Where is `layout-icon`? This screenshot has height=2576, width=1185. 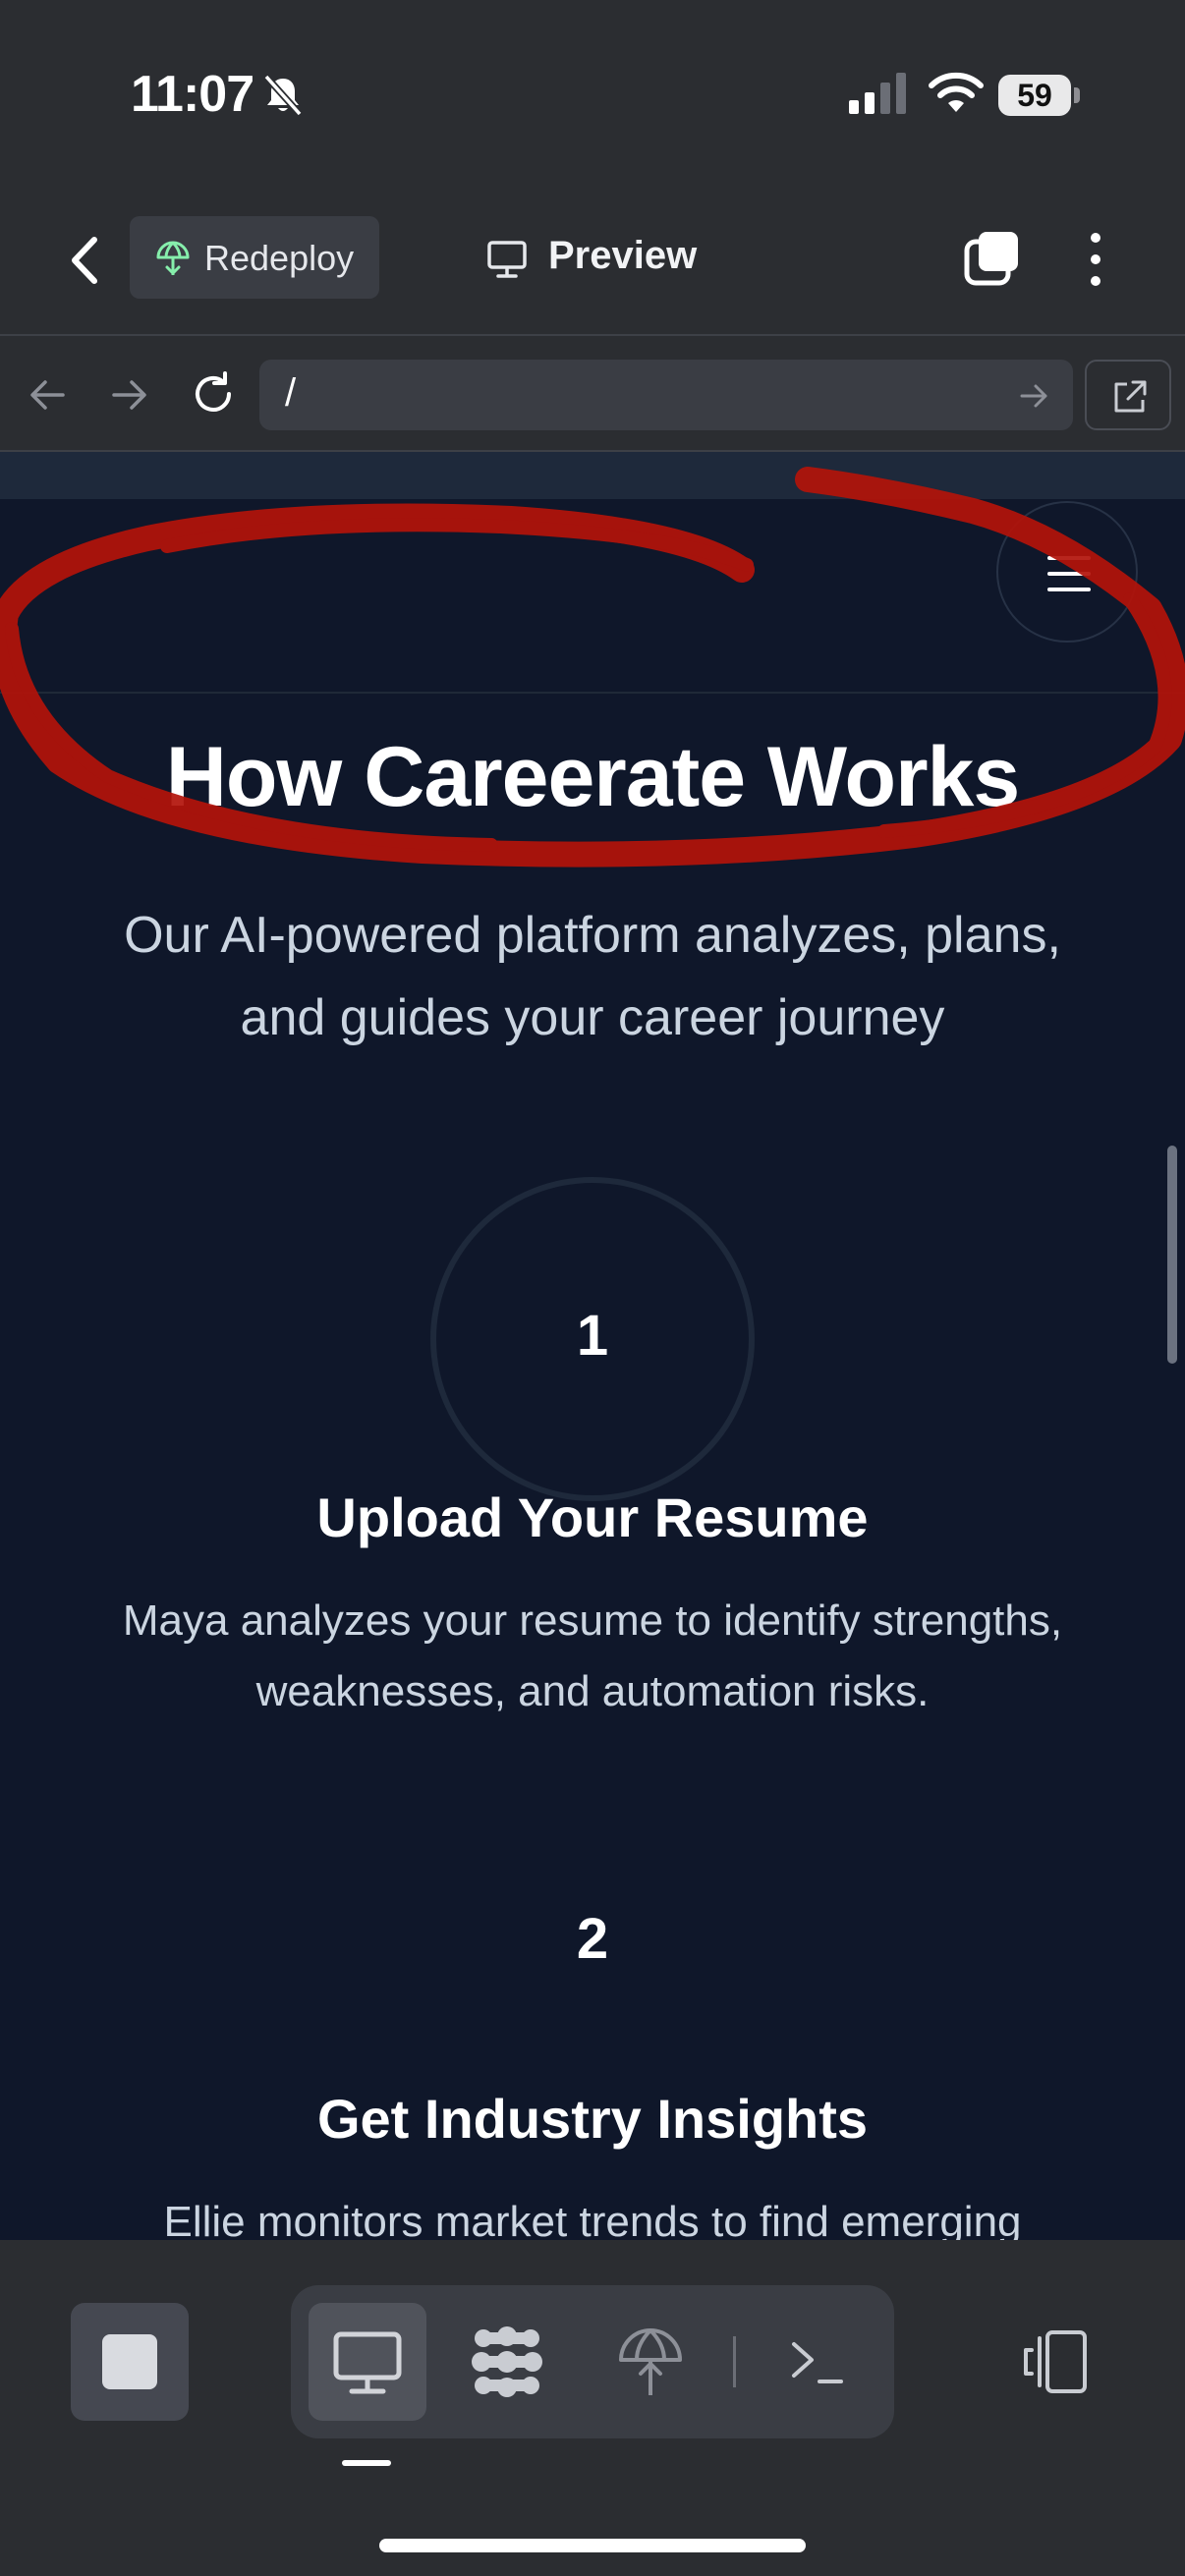
layout-icon is located at coordinates (1056, 2361).